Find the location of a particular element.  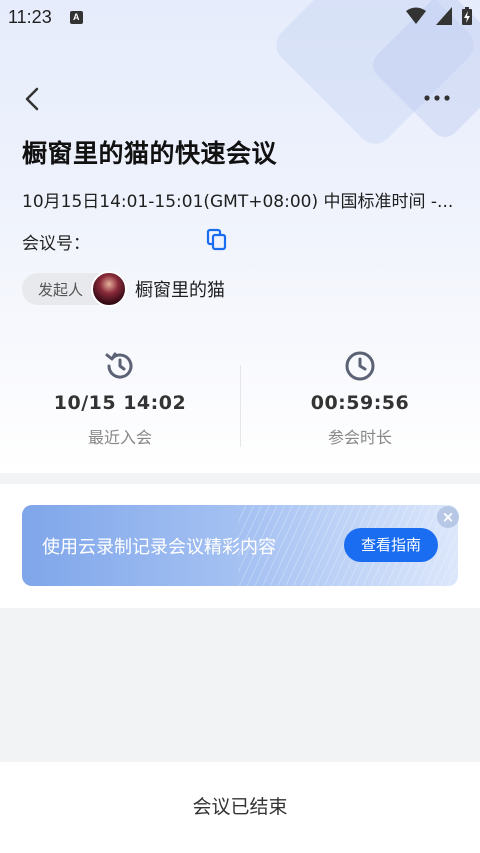

meeting-ended-text: 会议已结束 is located at coordinates (240, 807).